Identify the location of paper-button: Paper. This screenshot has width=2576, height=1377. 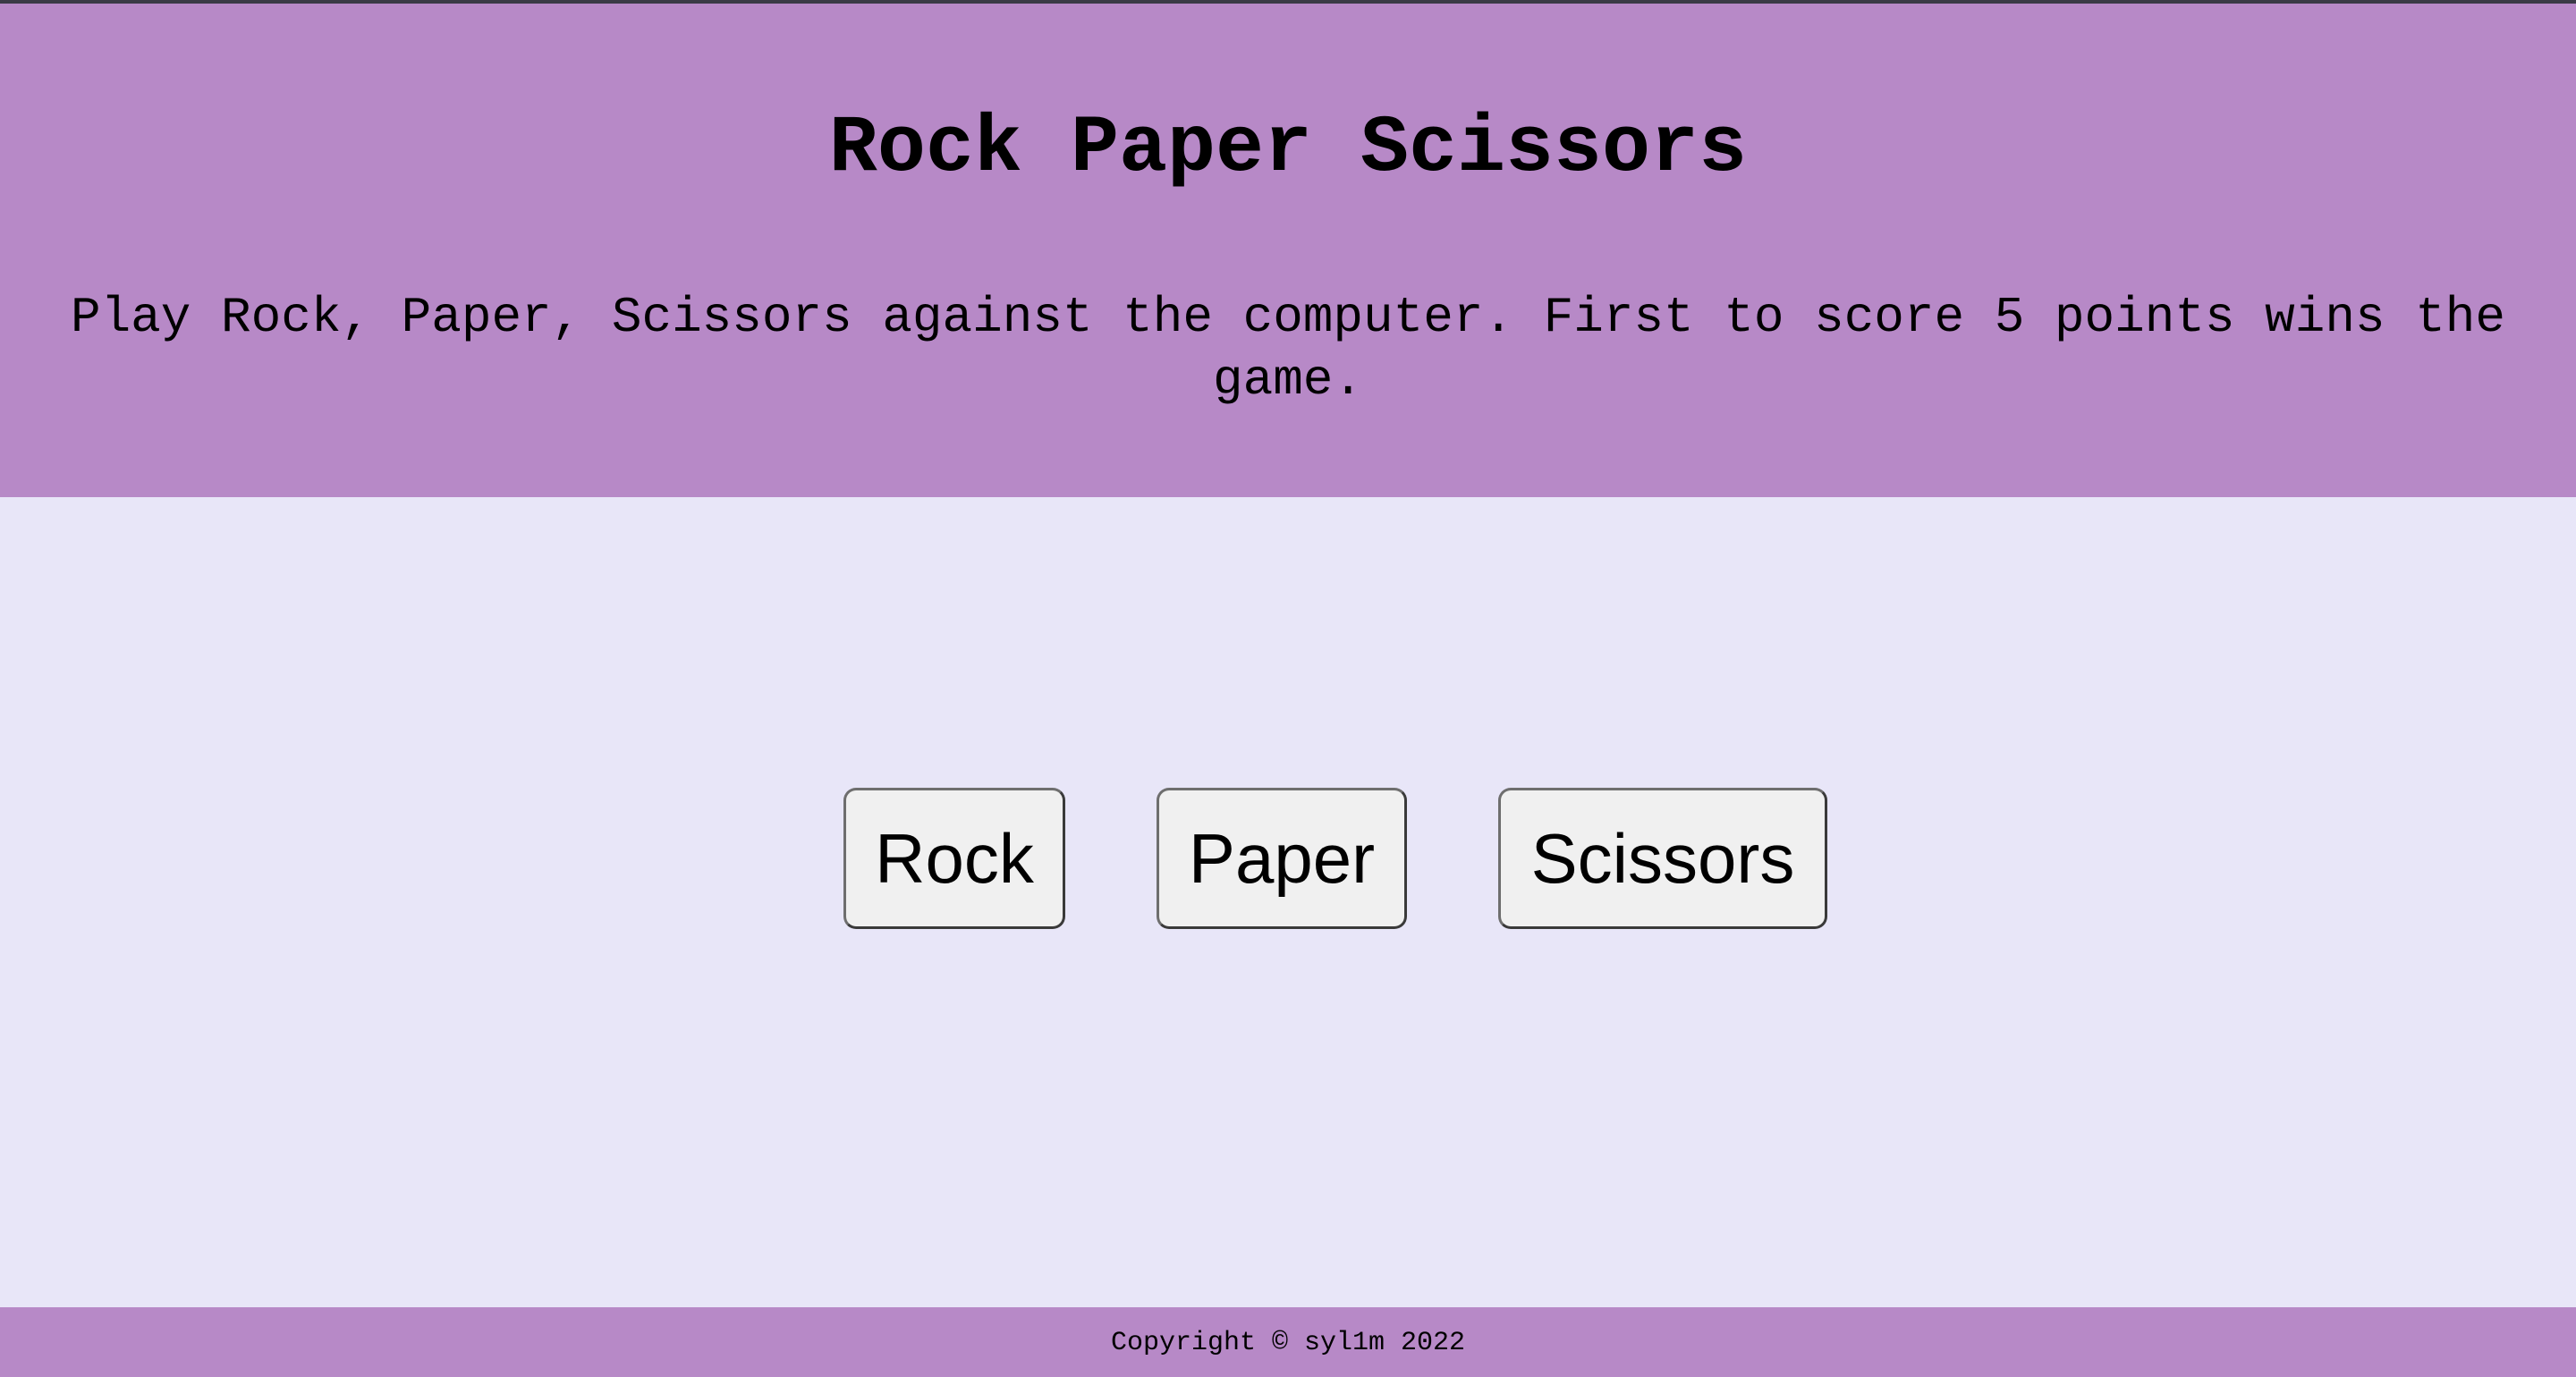
(1282, 858).